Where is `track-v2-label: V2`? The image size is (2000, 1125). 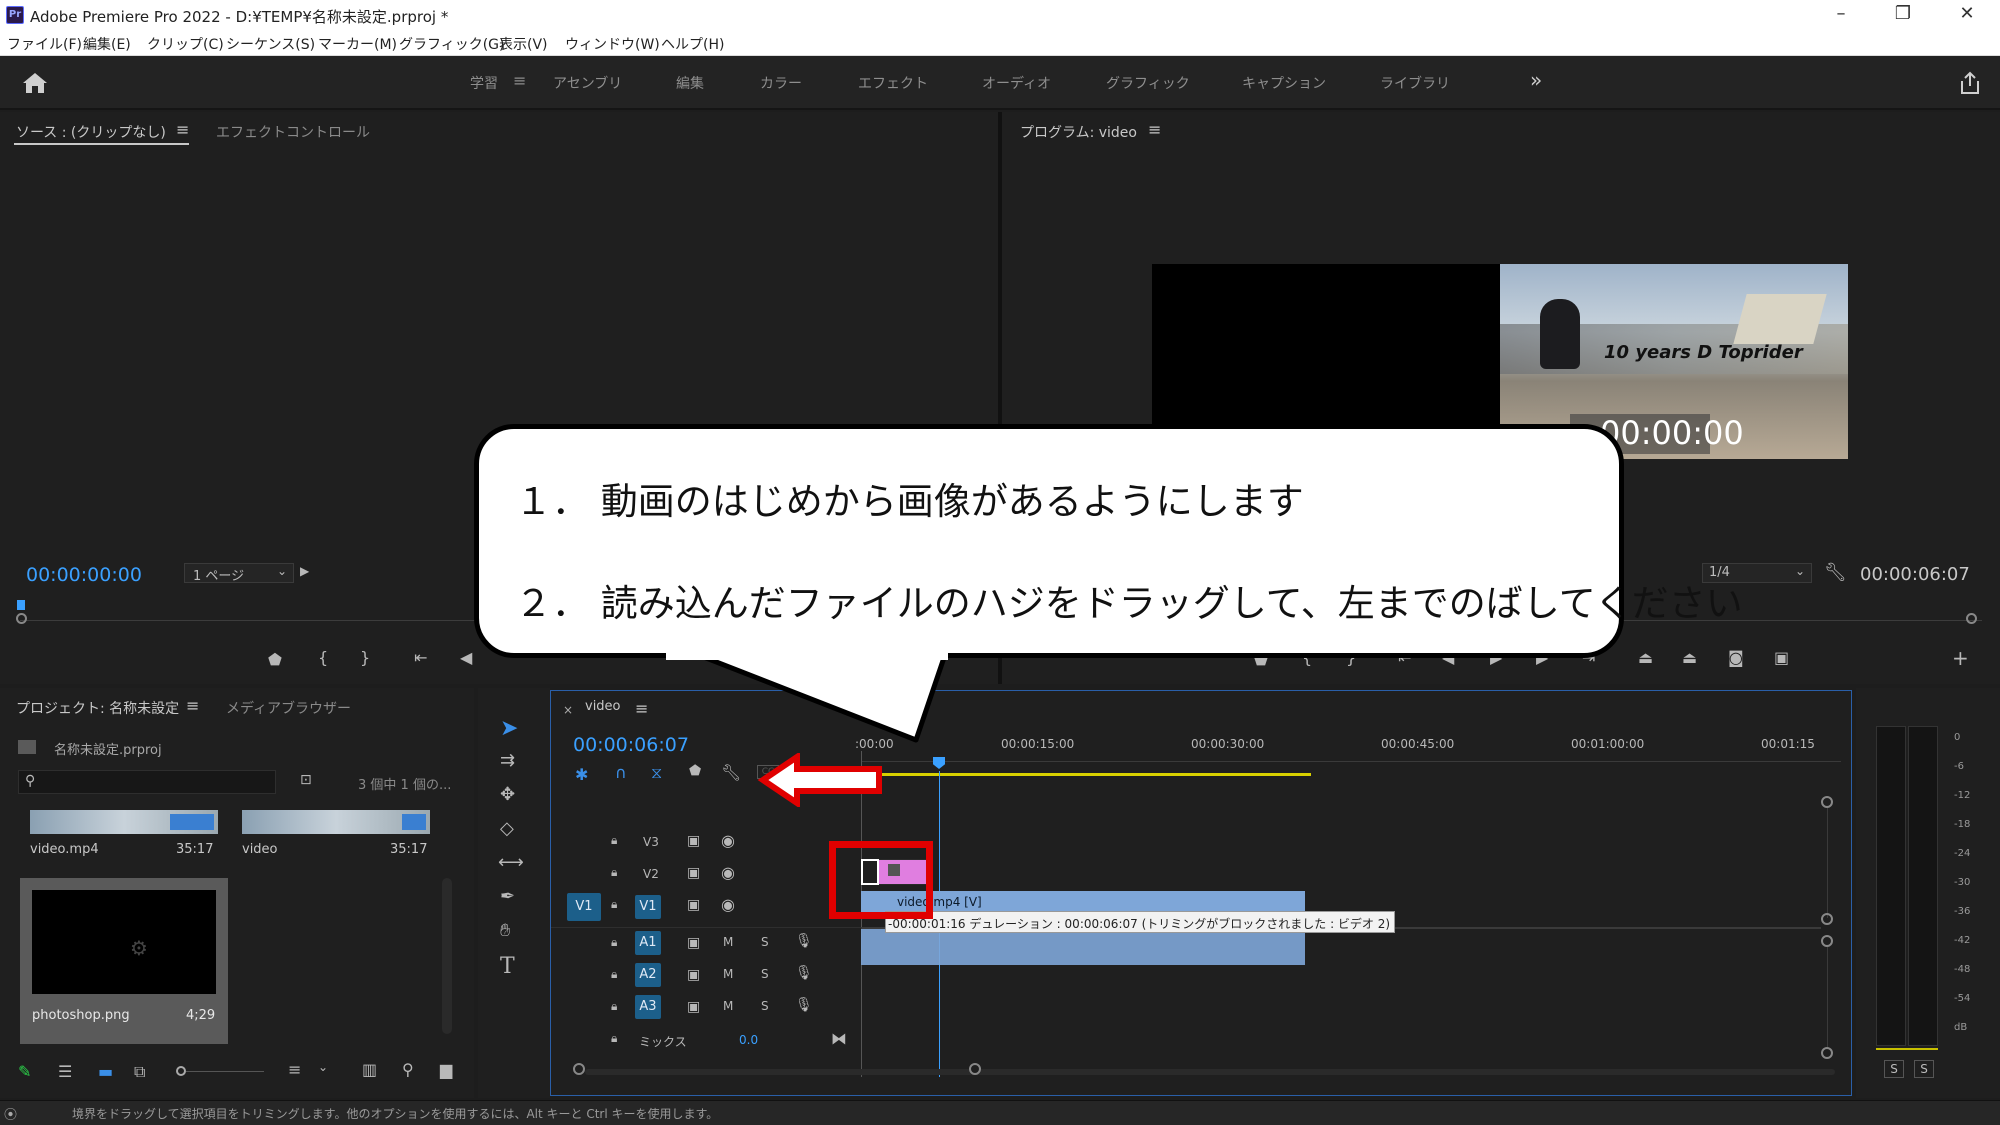
track-v2-label: V2 is located at coordinates (651, 874).